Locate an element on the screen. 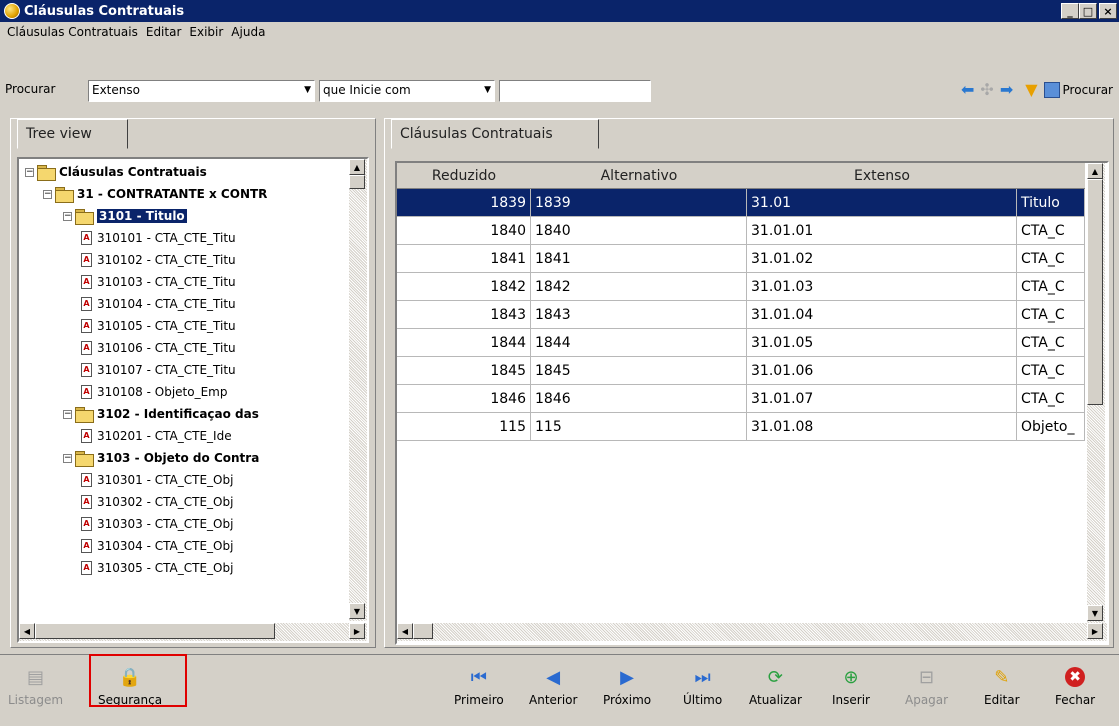  table-row: 1842 1842 31.01.03 CTA_C is located at coordinates (741, 287).